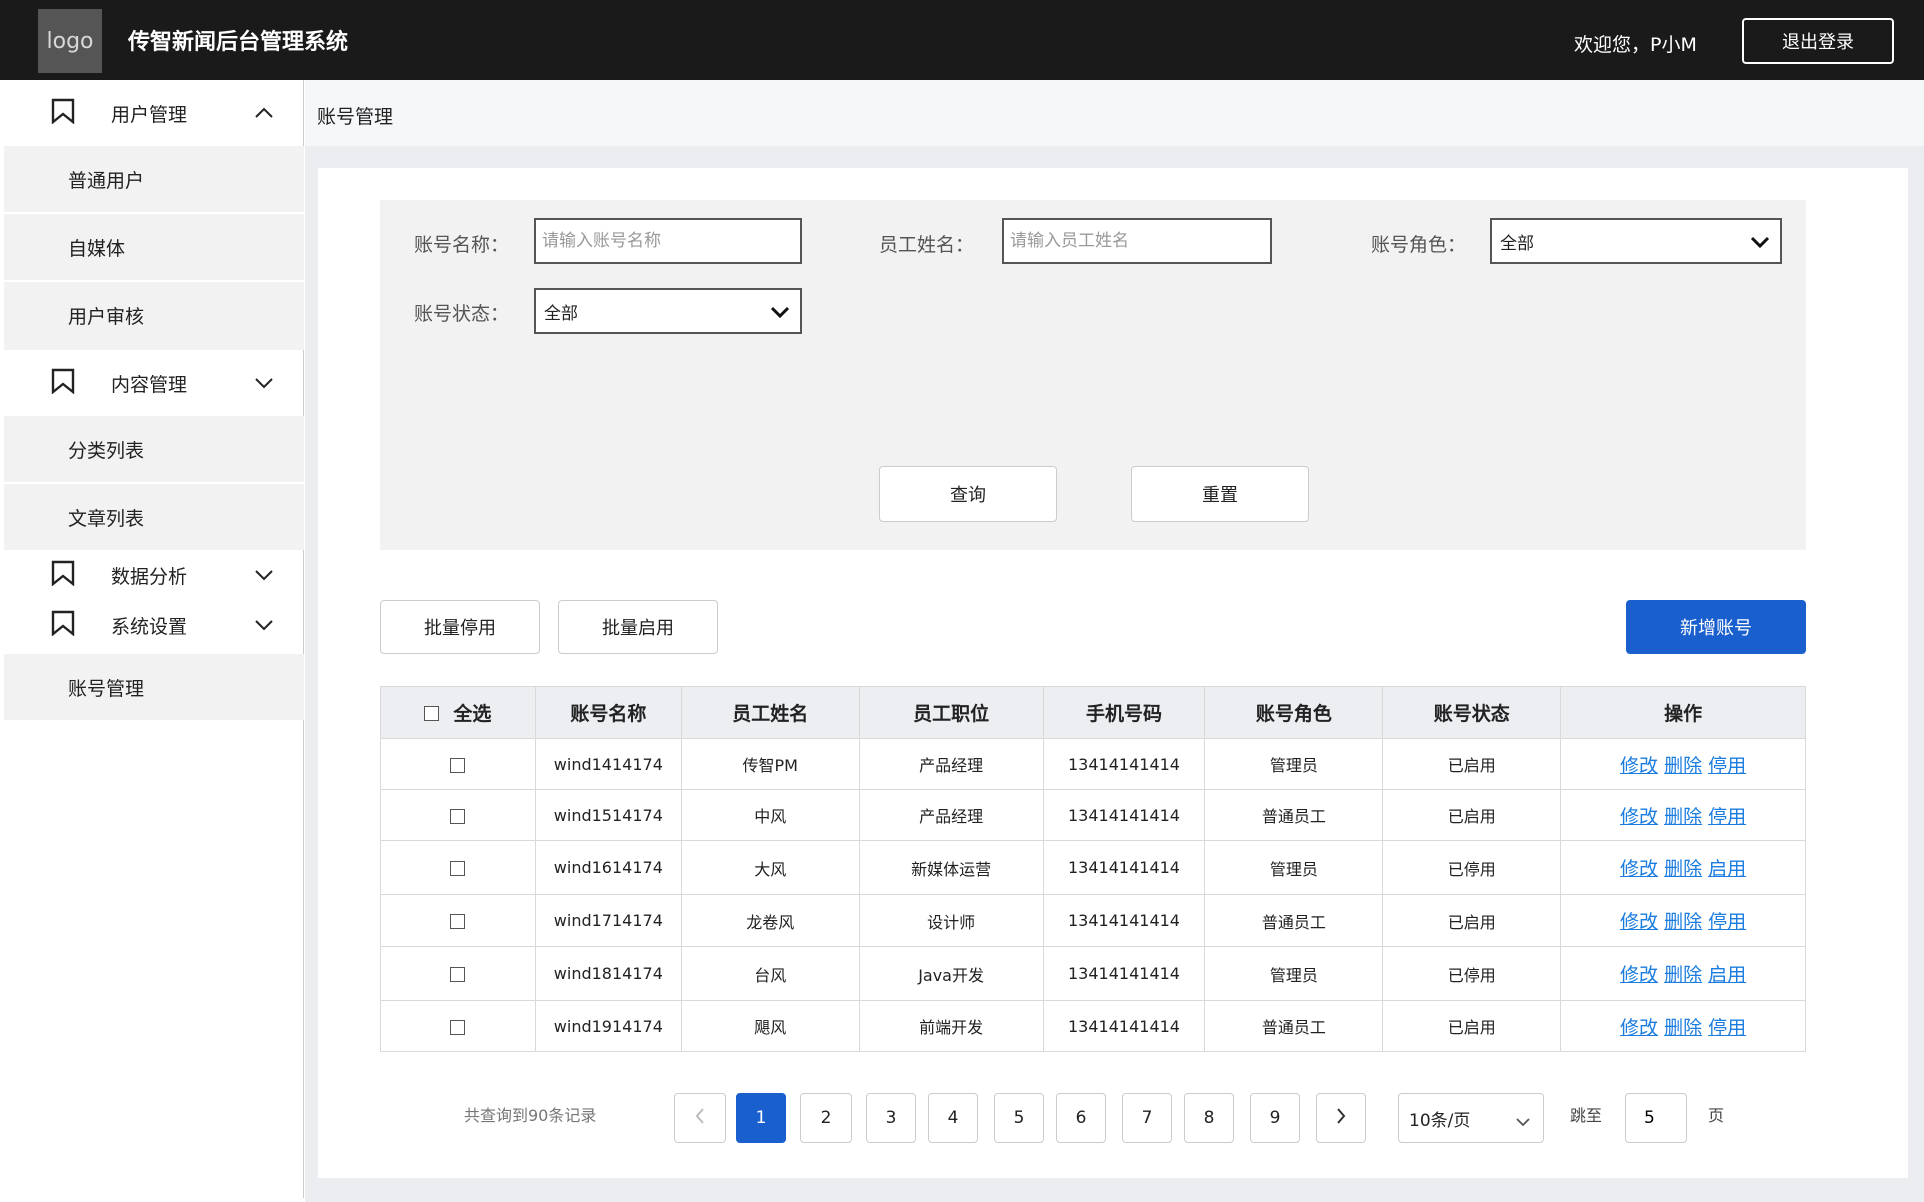 The width and height of the screenshot is (1924, 1202). Describe the element at coordinates (472, 714) in the screenshot. I see `select-all-label: 全选` at that location.